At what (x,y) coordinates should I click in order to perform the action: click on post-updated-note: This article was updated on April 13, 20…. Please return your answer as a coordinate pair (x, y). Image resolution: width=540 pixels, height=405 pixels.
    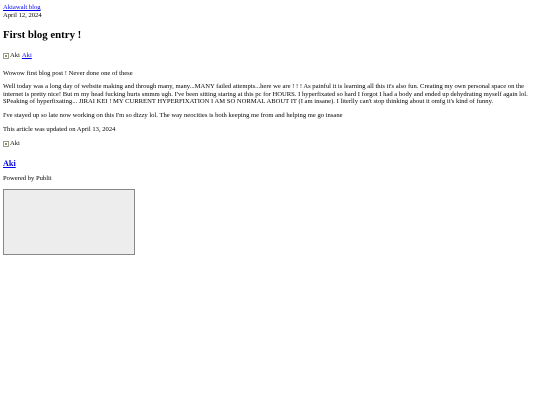
    Looking at the image, I should click on (59, 129).